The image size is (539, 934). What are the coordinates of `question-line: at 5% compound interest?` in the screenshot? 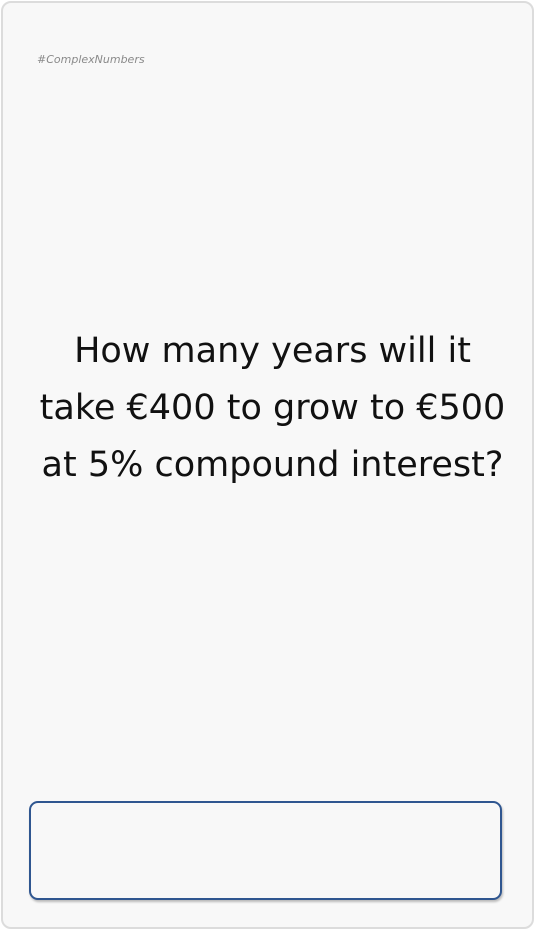 It's located at (272, 465).